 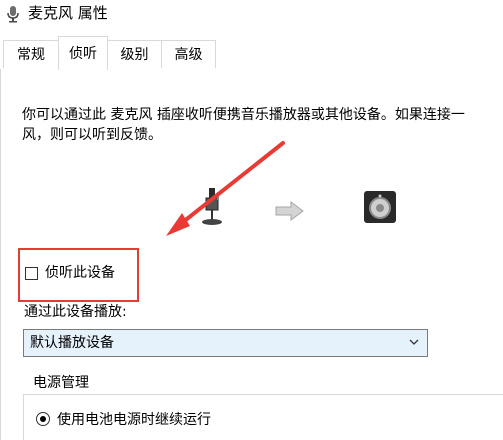 I want to click on tab-general: 常规, so click(x=31, y=54).